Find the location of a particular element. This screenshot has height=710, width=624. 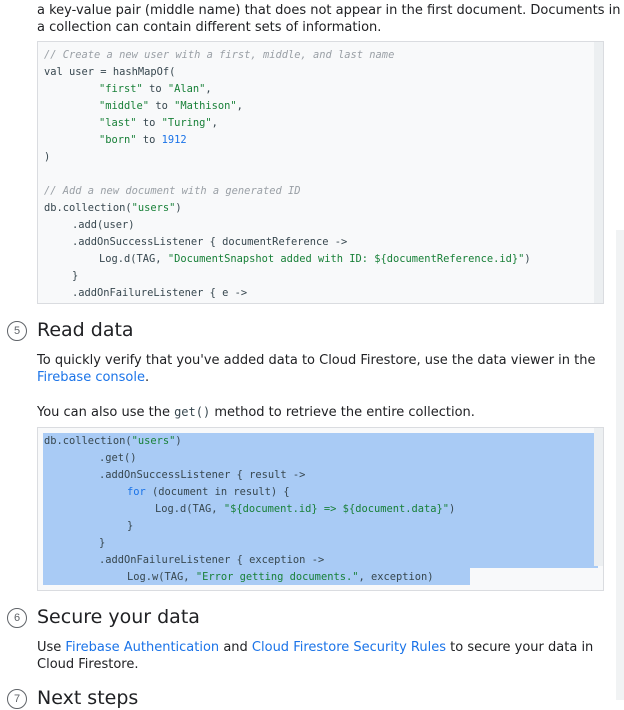

code-line: for (document in result) { is located at coordinates (208, 492).